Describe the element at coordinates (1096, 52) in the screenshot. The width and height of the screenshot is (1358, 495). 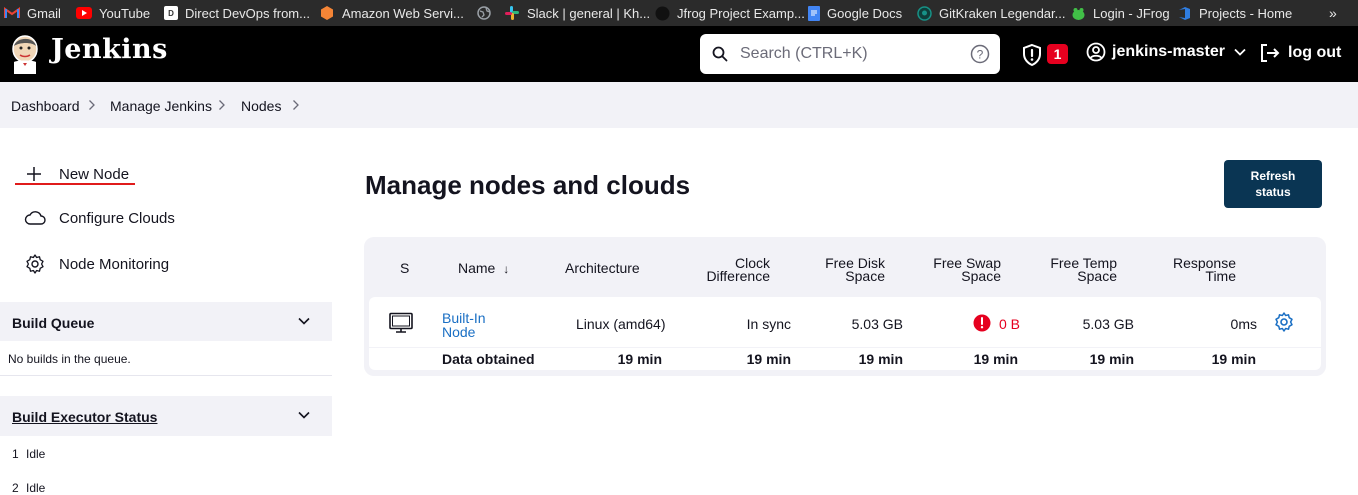
I see `user-avatar-icon` at that location.